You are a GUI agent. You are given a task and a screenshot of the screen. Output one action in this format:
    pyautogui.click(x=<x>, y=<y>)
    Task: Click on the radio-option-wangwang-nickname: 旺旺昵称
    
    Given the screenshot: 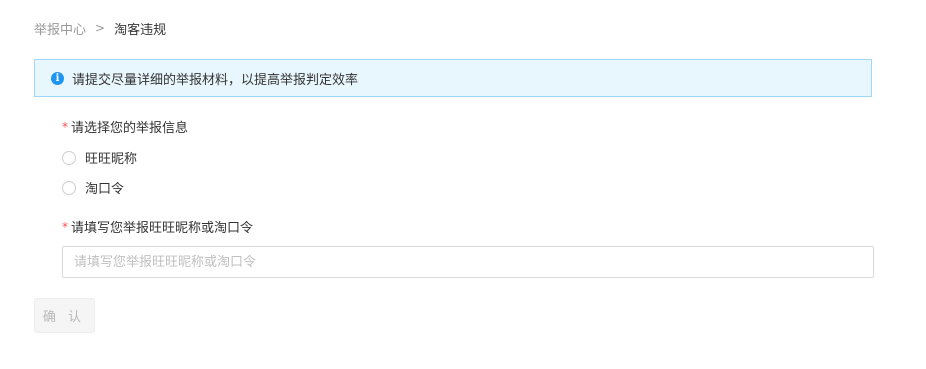 What is the action you would take?
    pyautogui.click(x=99, y=157)
    